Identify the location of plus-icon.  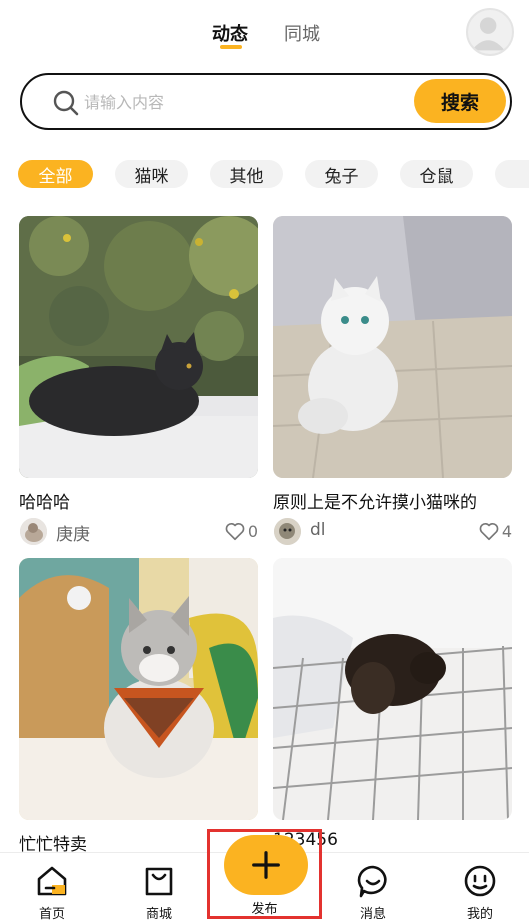
(266, 865).